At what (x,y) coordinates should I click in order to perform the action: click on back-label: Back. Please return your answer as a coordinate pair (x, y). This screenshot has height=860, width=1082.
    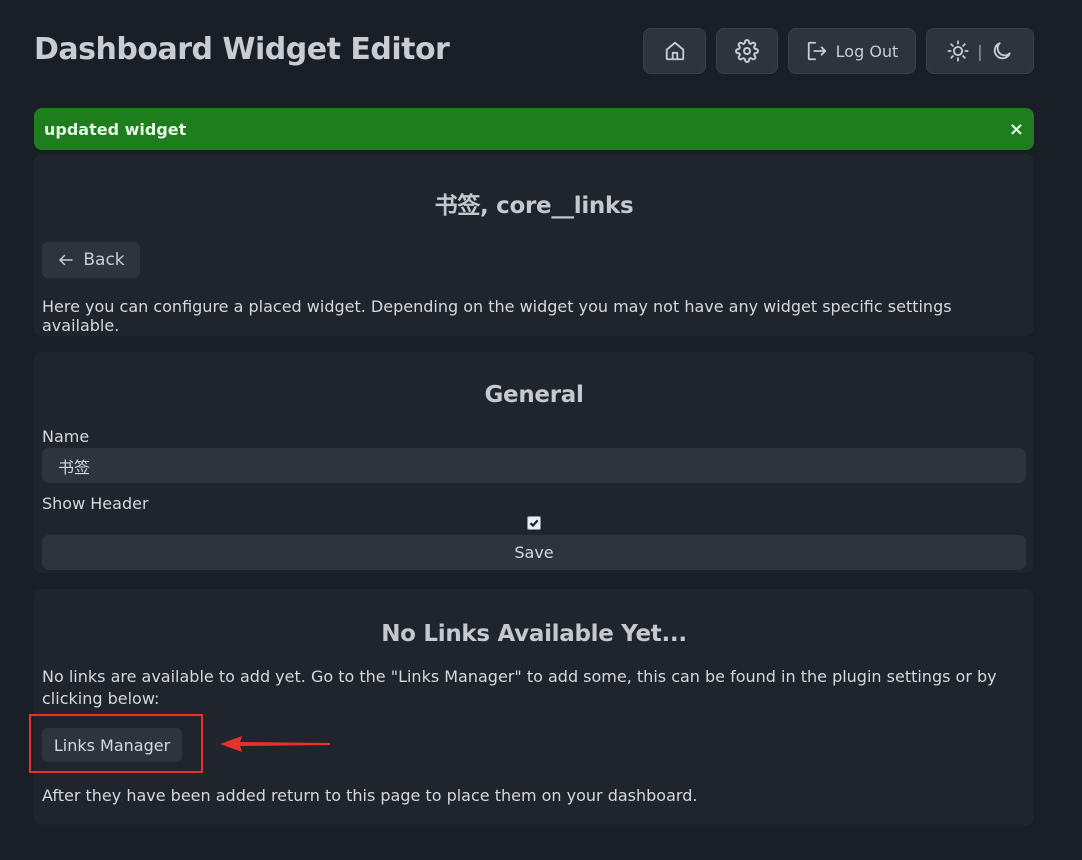
    Looking at the image, I should click on (104, 260).